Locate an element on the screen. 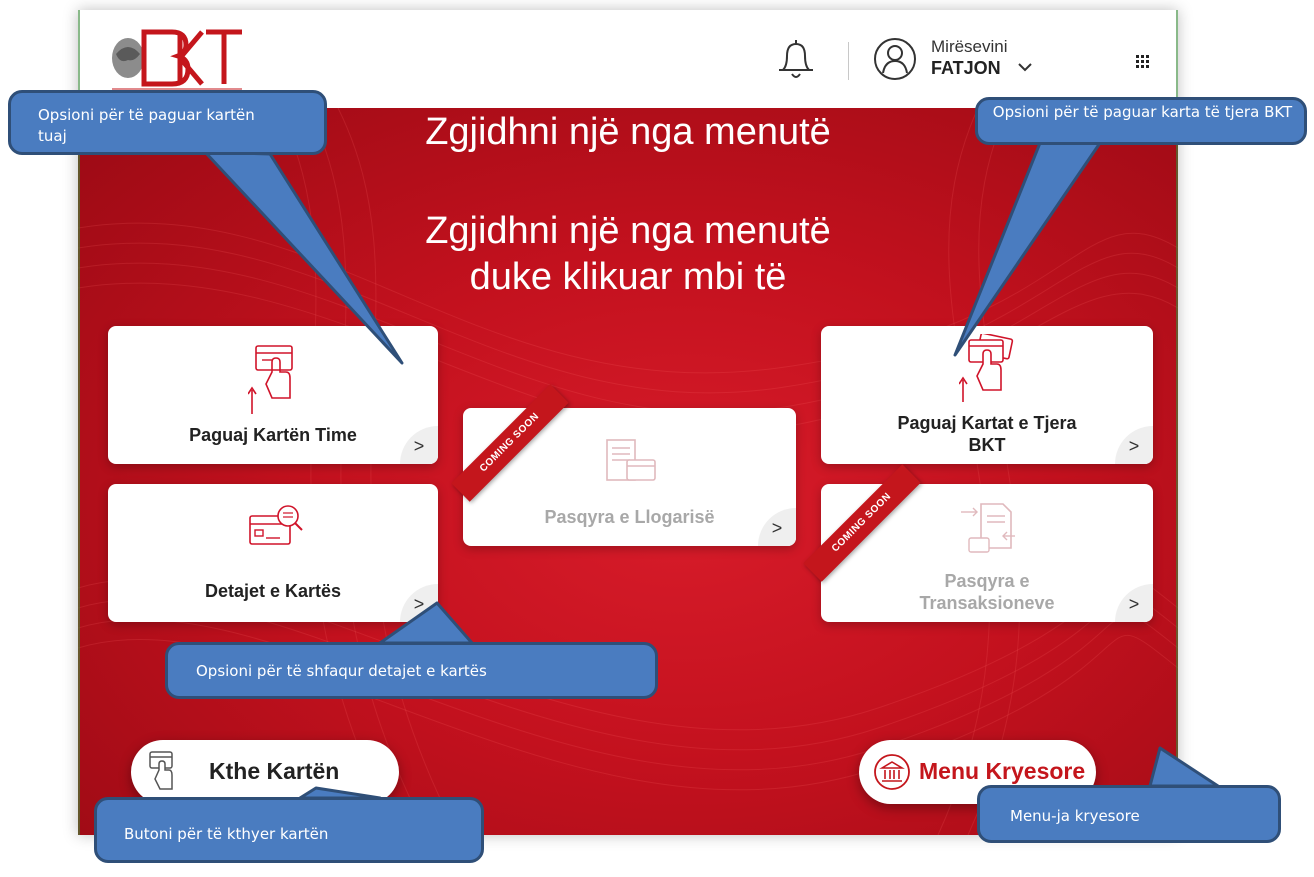  callout-pay-own-card: Opsioni për të paguar kartën tuaj is located at coordinates (167, 122).